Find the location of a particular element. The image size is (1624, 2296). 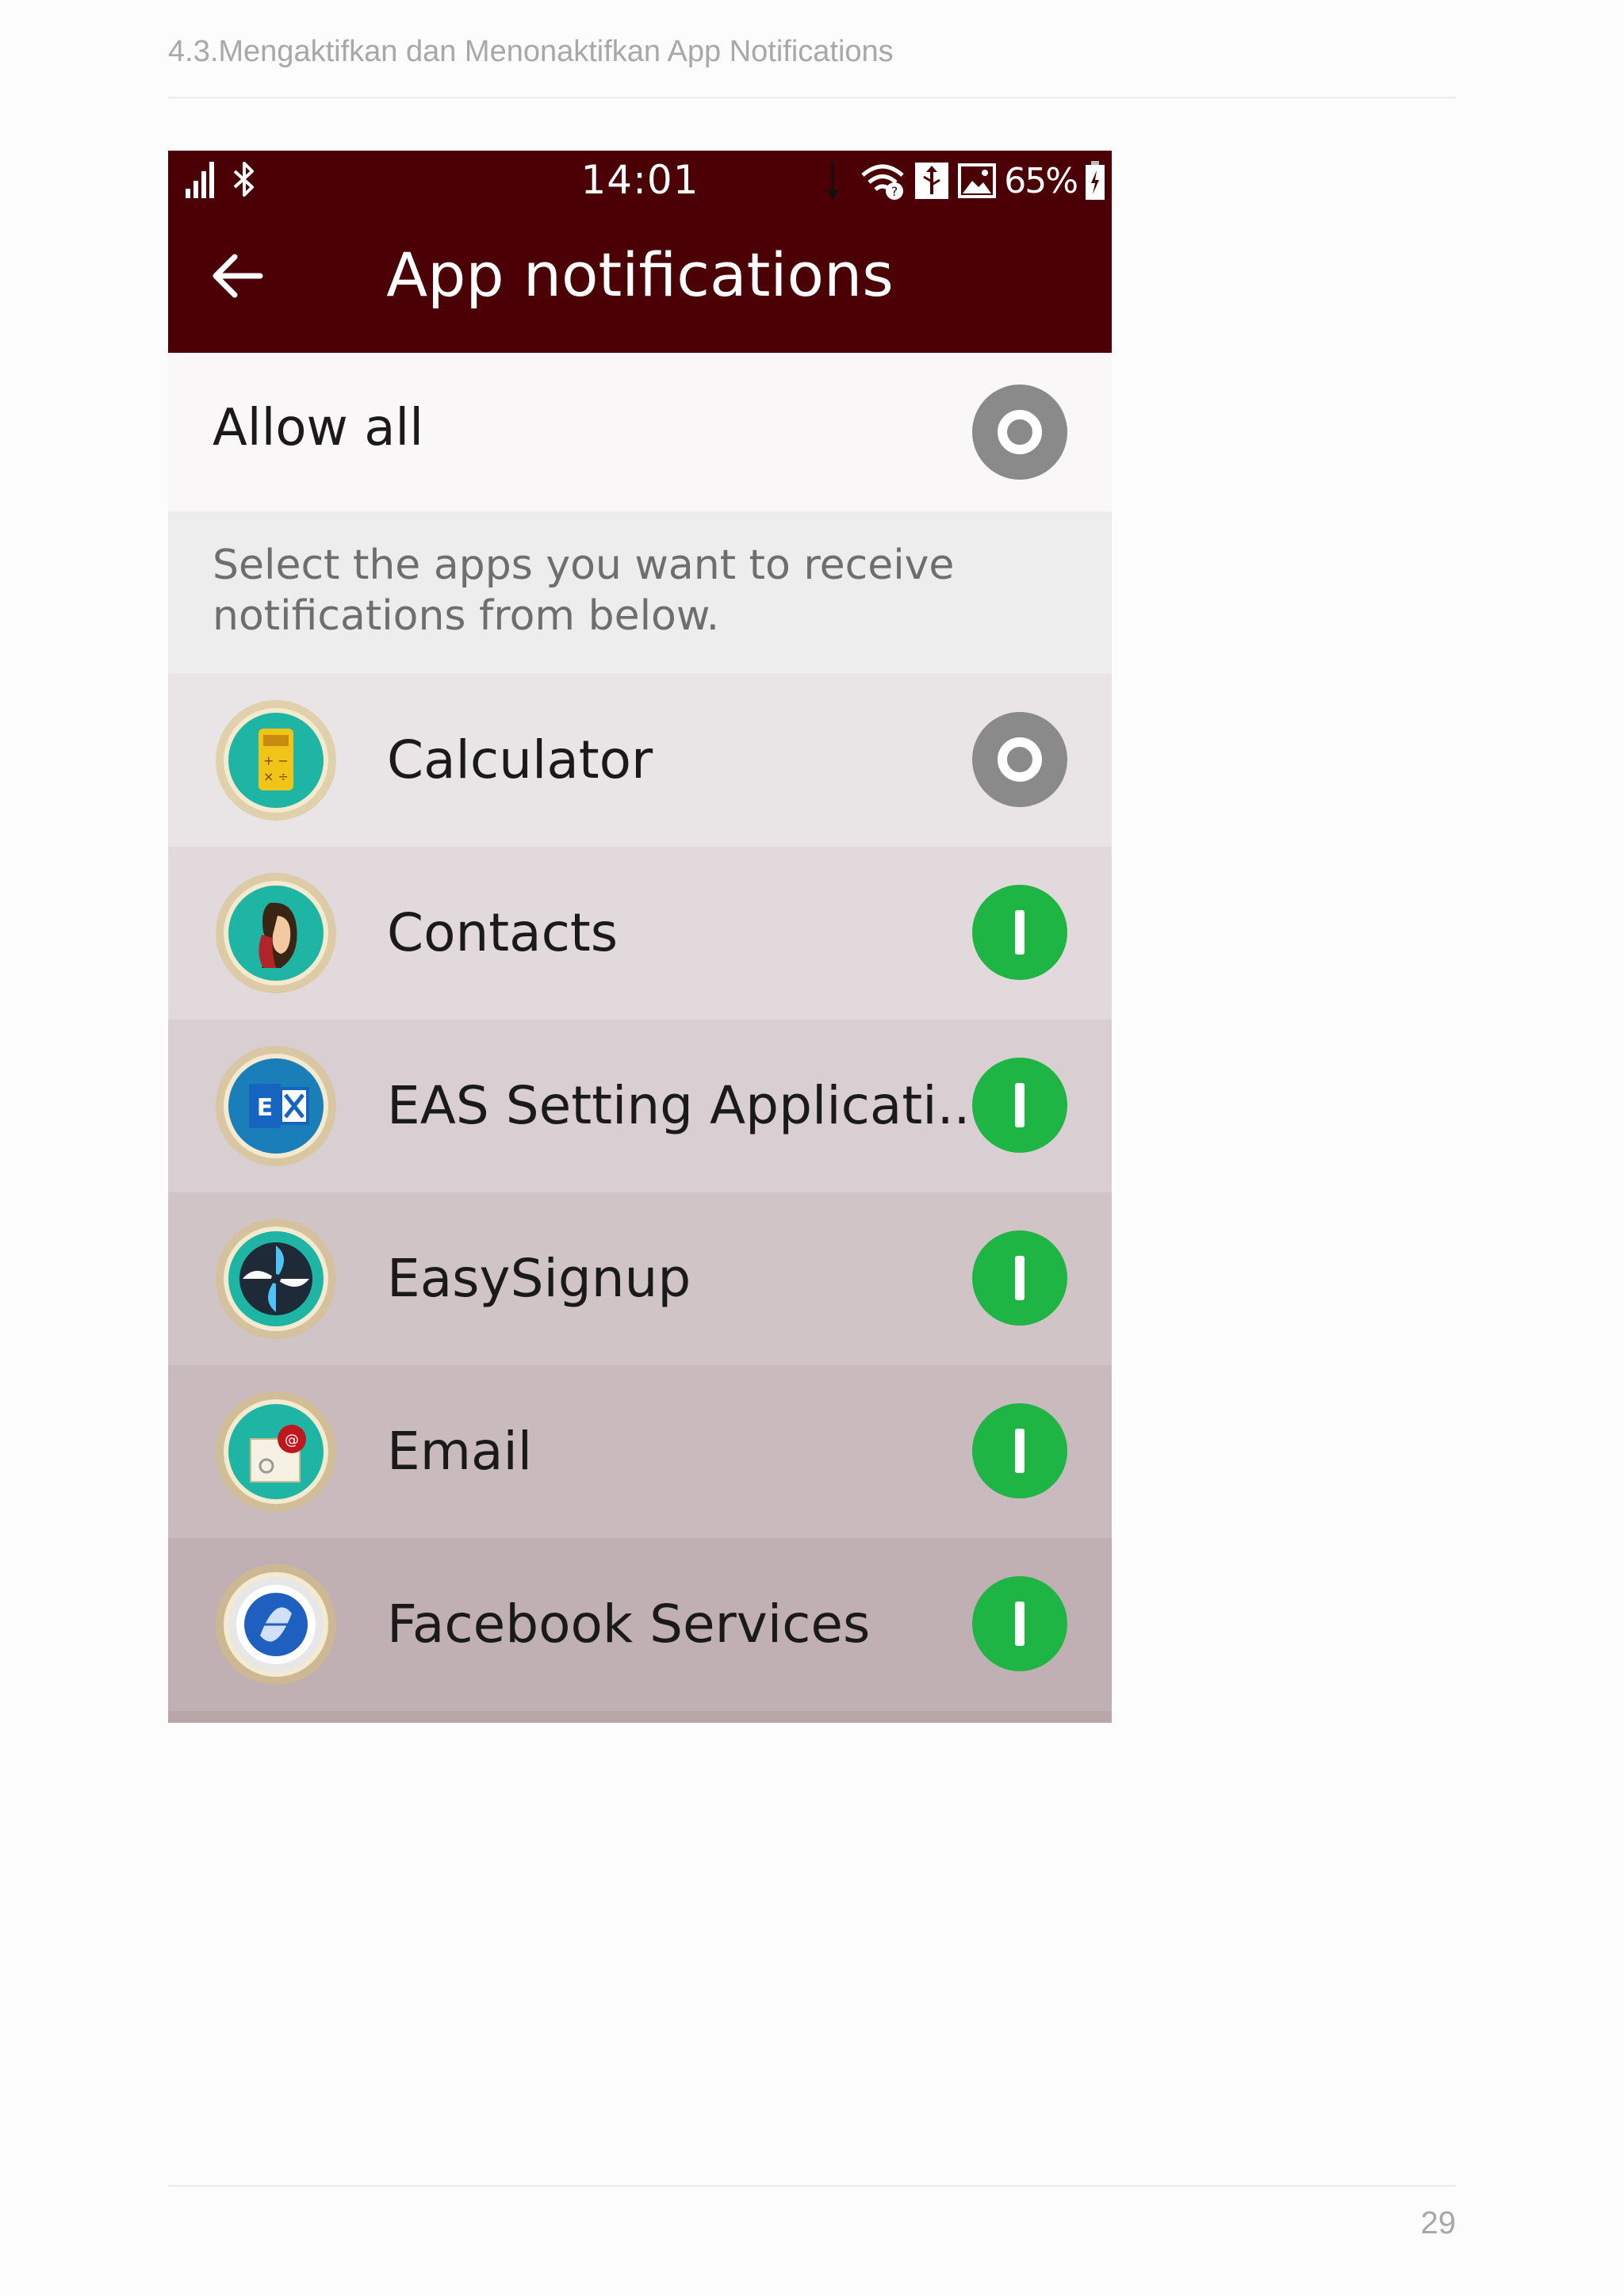

app-row: Facebook Services is located at coordinates (640, 1625).